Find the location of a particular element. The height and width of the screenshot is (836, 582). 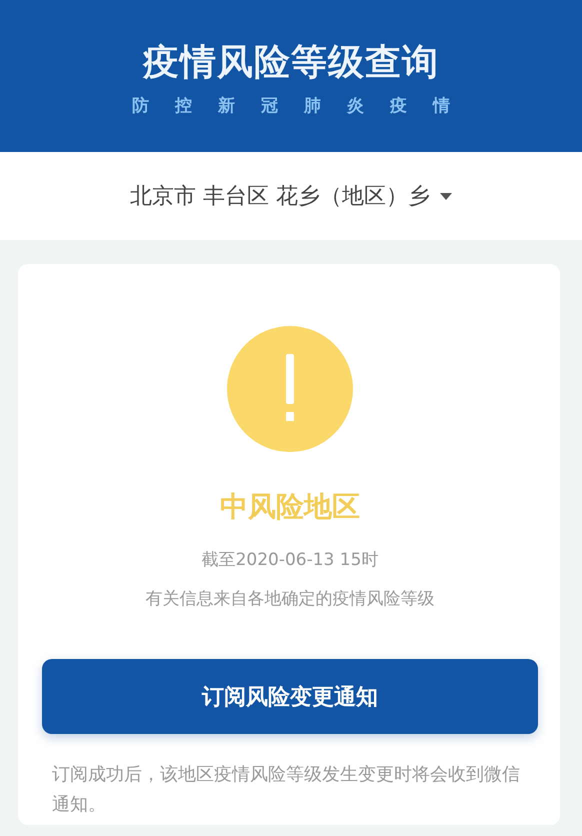

location-dropdown: 北京市 丰台区 花乡（地区）乡 is located at coordinates (291, 196).